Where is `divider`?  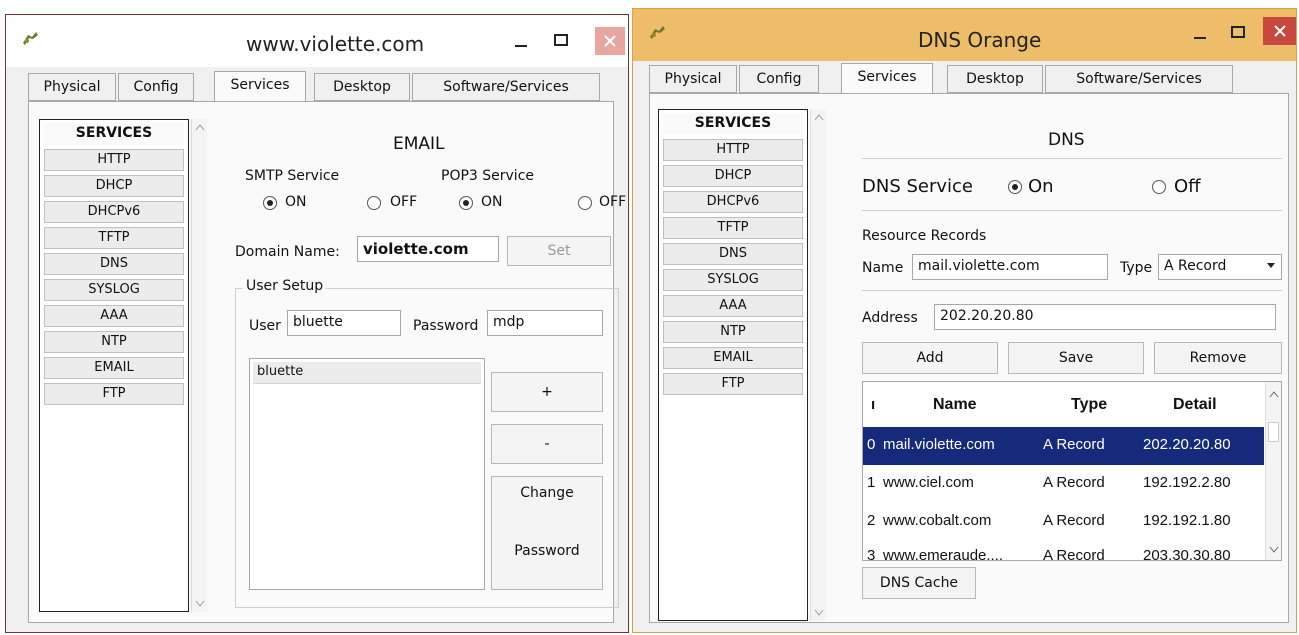
divider is located at coordinates (1072, 290).